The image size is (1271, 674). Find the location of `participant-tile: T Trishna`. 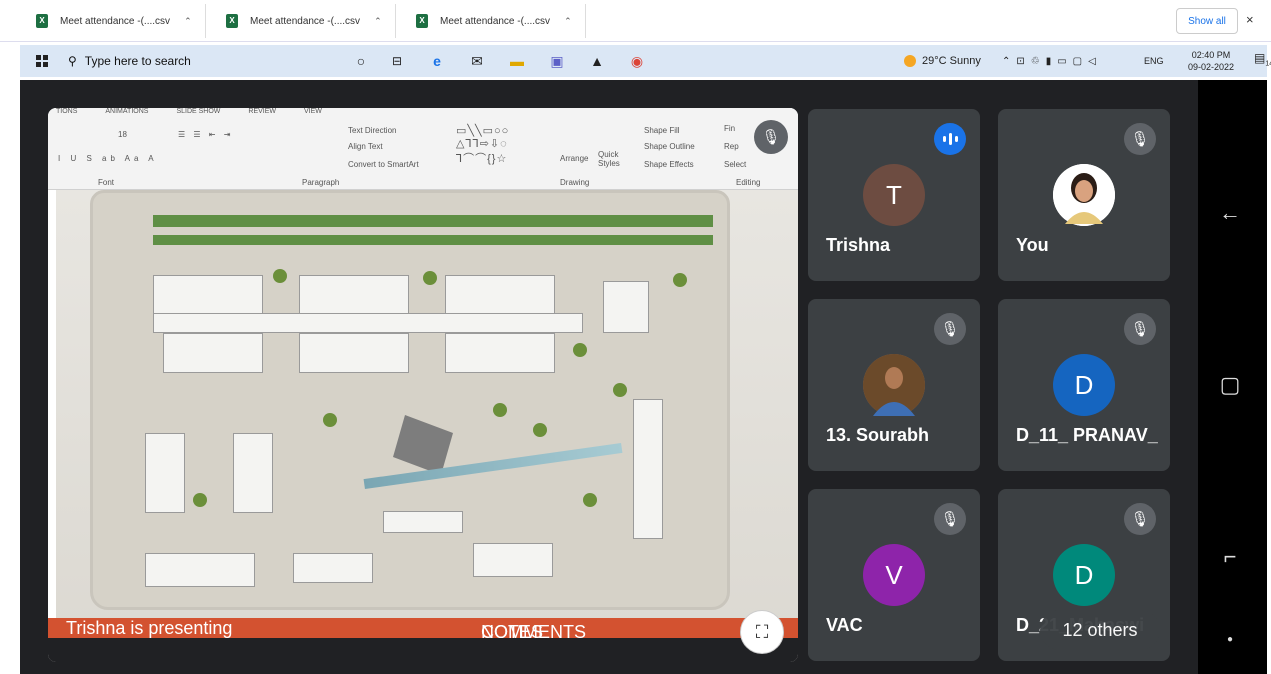

participant-tile: T Trishna is located at coordinates (894, 195).